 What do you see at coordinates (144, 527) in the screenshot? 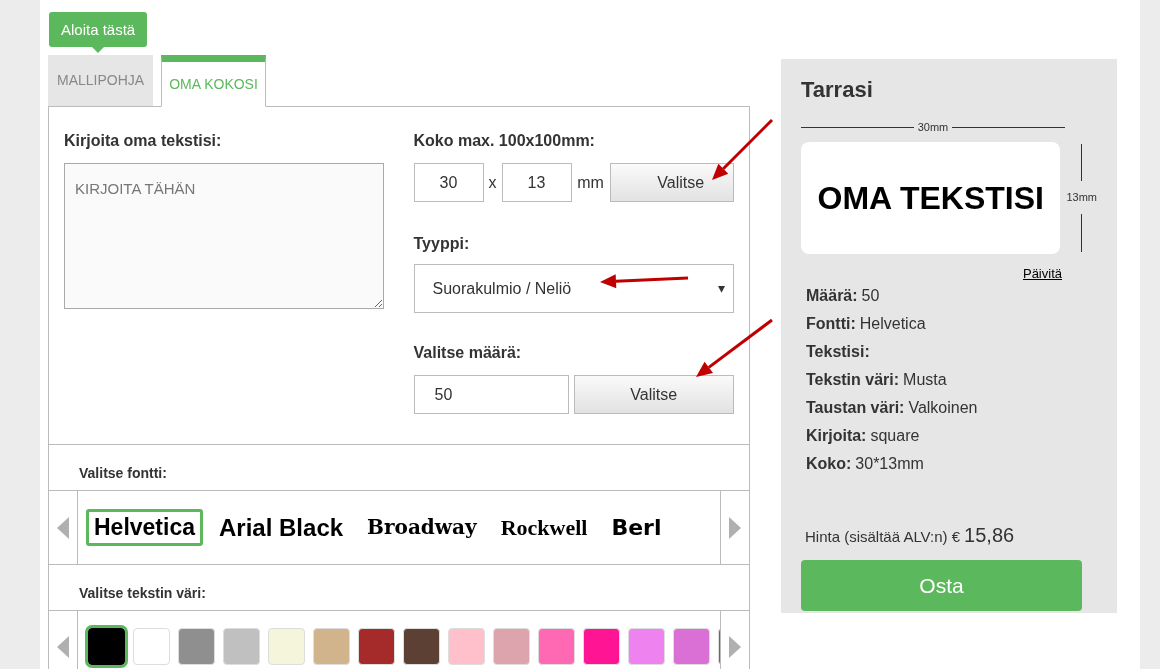
I see `font-option: Helvetica` at bounding box center [144, 527].